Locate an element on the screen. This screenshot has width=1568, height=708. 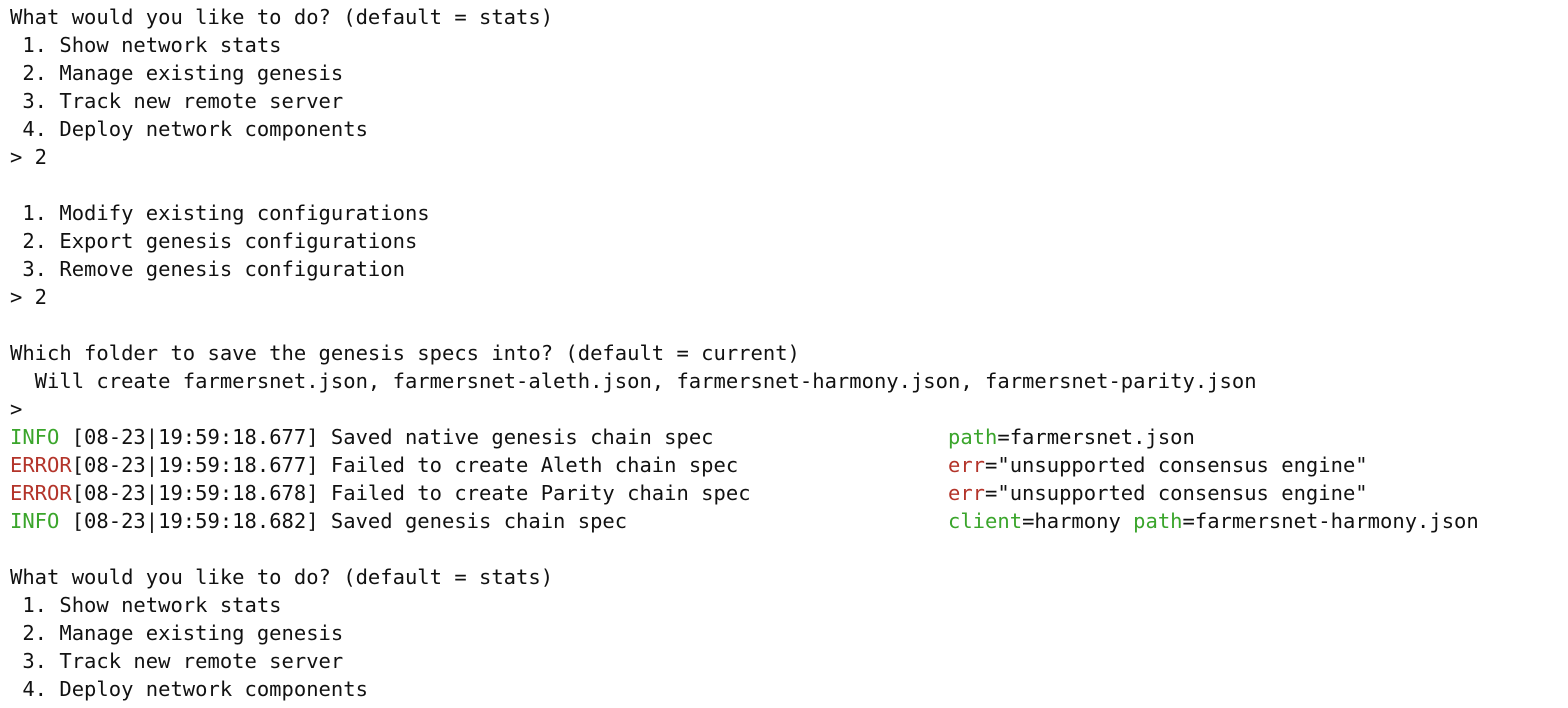
log-value: =harmony is located at coordinates (1078, 521).